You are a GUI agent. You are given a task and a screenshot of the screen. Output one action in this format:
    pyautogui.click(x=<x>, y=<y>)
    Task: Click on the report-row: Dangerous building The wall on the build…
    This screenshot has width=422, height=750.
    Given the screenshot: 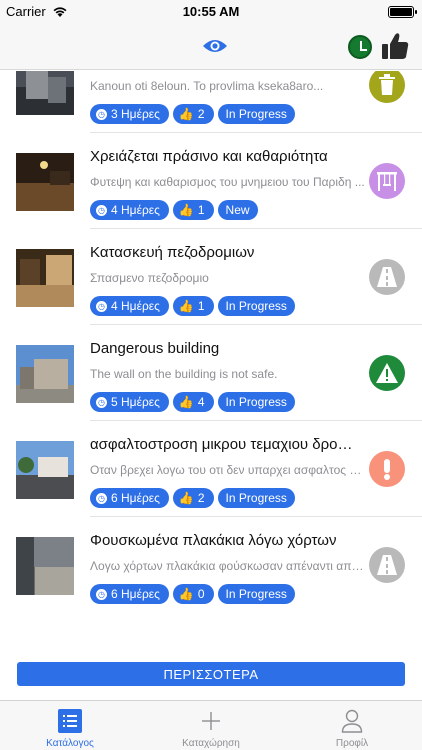 What is the action you would take?
    pyautogui.click(x=211, y=373)
    